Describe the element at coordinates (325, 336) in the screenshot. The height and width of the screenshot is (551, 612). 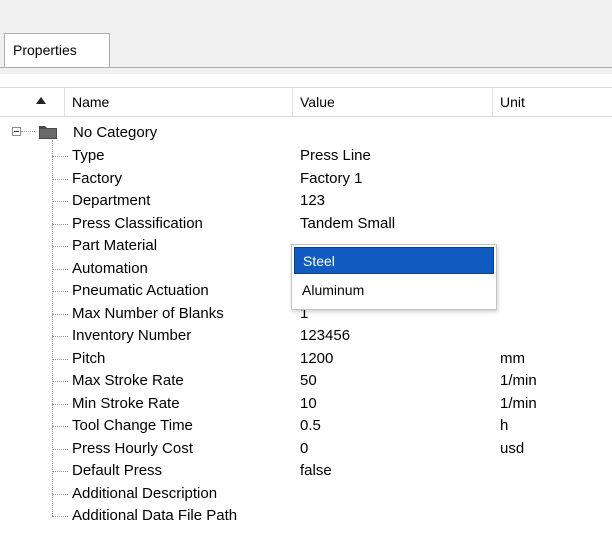
I see `property-value: 123456` at that location.